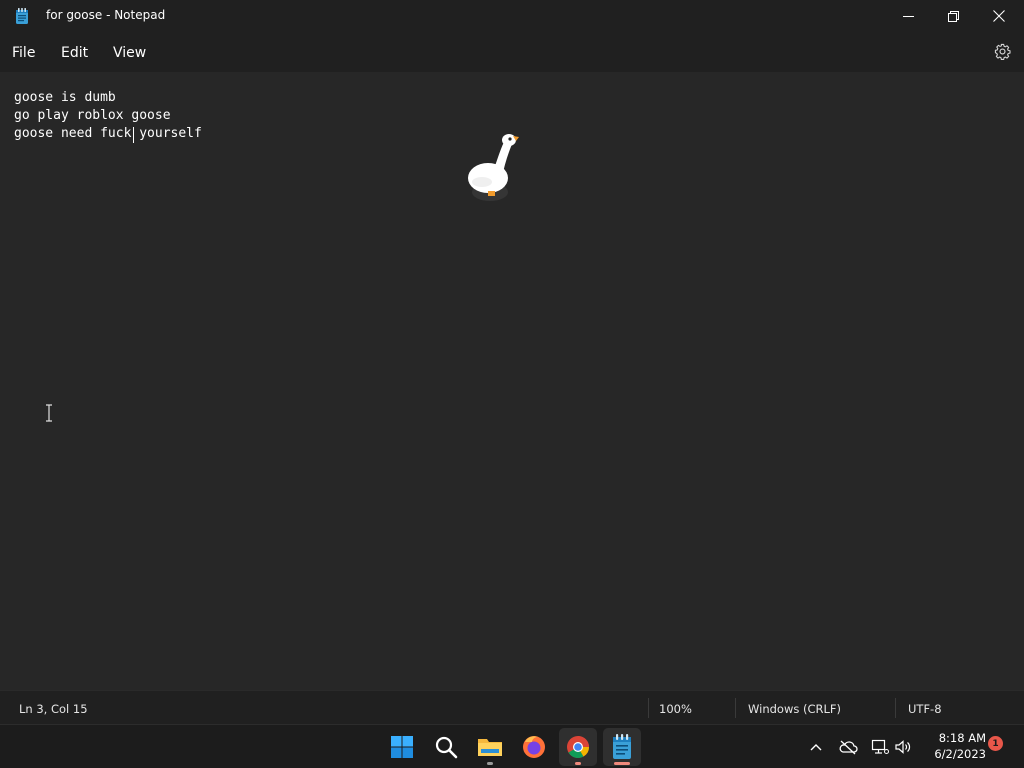 This screenshot has width=1024, height=768. What do you see at coordinates (622, 763) in the screenshot?
I see `active-indicator` at bounding box center [622, 763].